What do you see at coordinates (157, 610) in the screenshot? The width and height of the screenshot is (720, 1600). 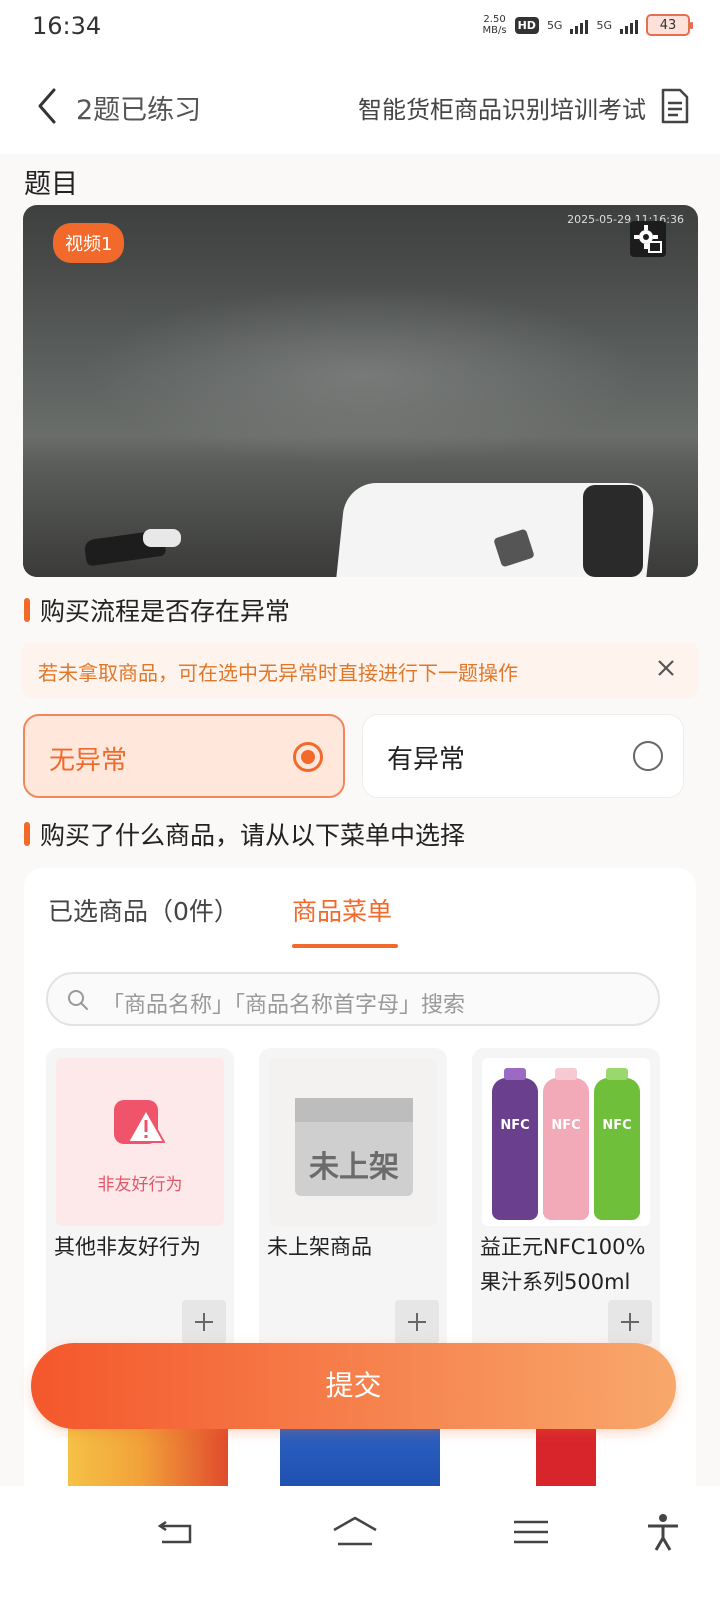 I see `anomaly-question-label: 购买流程是否存在异常` at bounding box center [157, 610].